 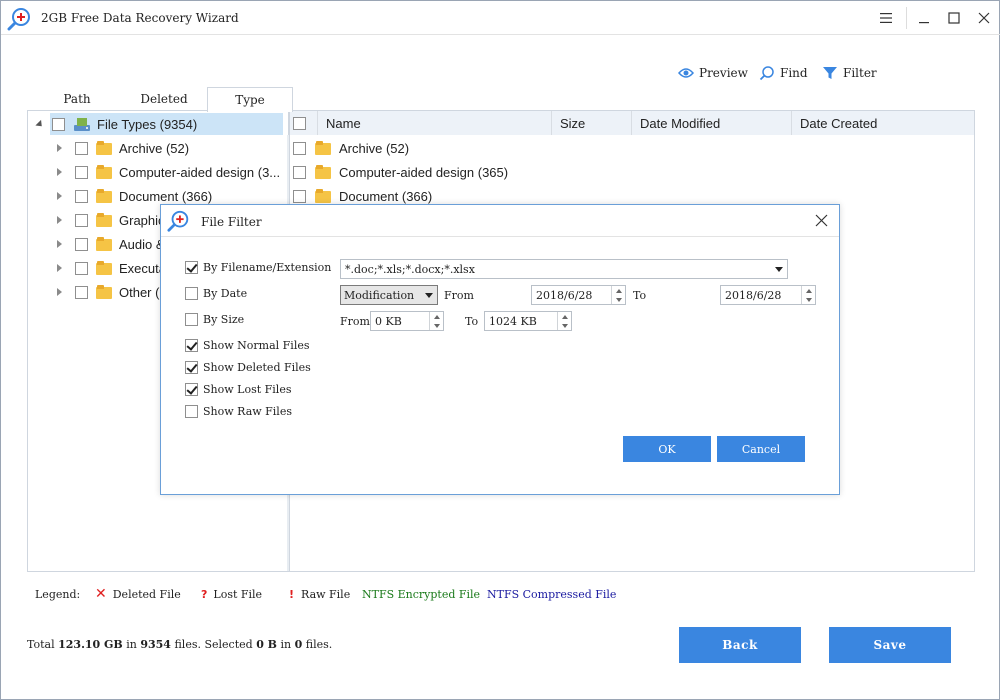 What do you see at coordinates (421, 594) in the screenshot?
I see `legend-encrypted-label: NTFS Encrypted File` at bounding box center [421, 594].